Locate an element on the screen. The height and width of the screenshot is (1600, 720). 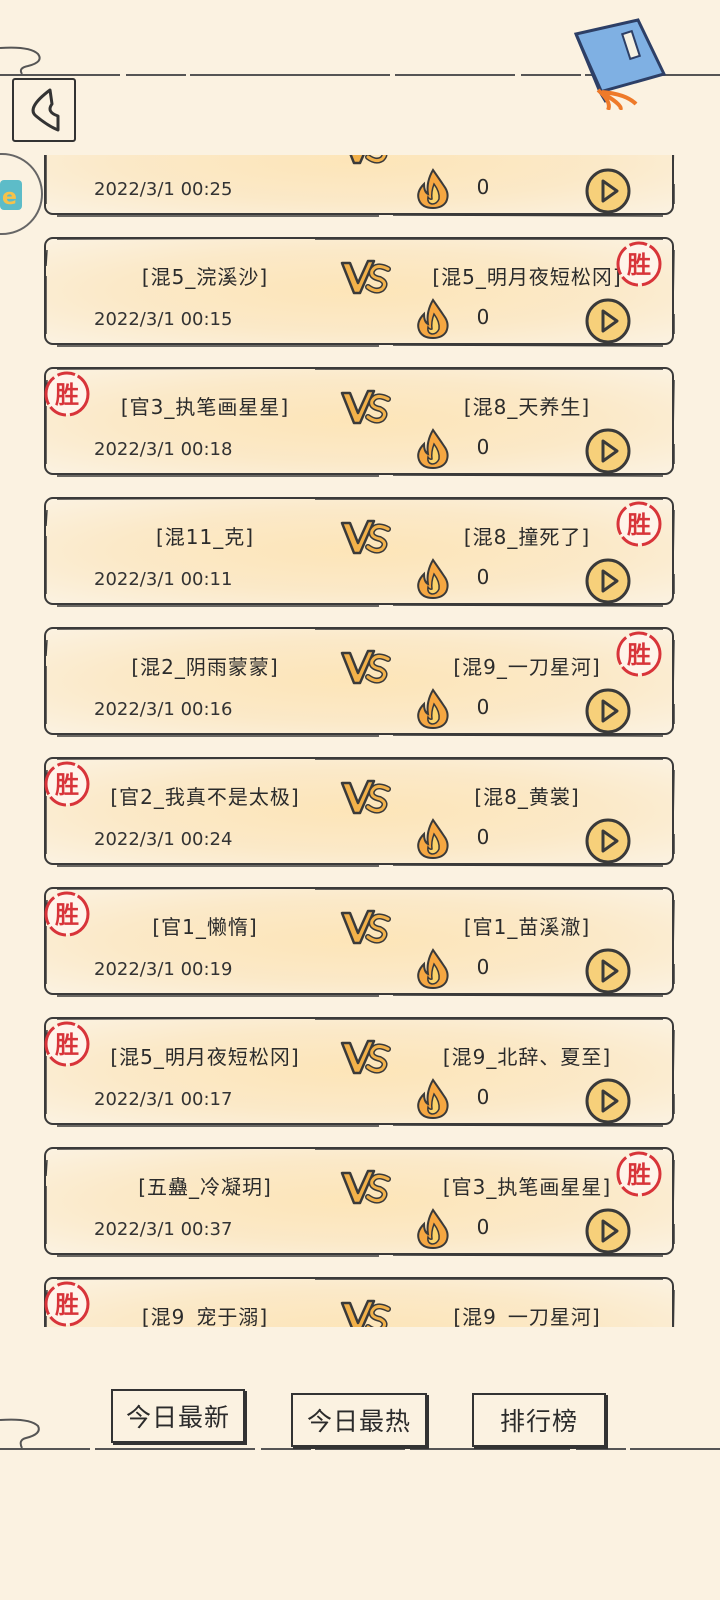
left-player-name: [五蠱_冷凝玥] is located at coordinates (205, 1187).